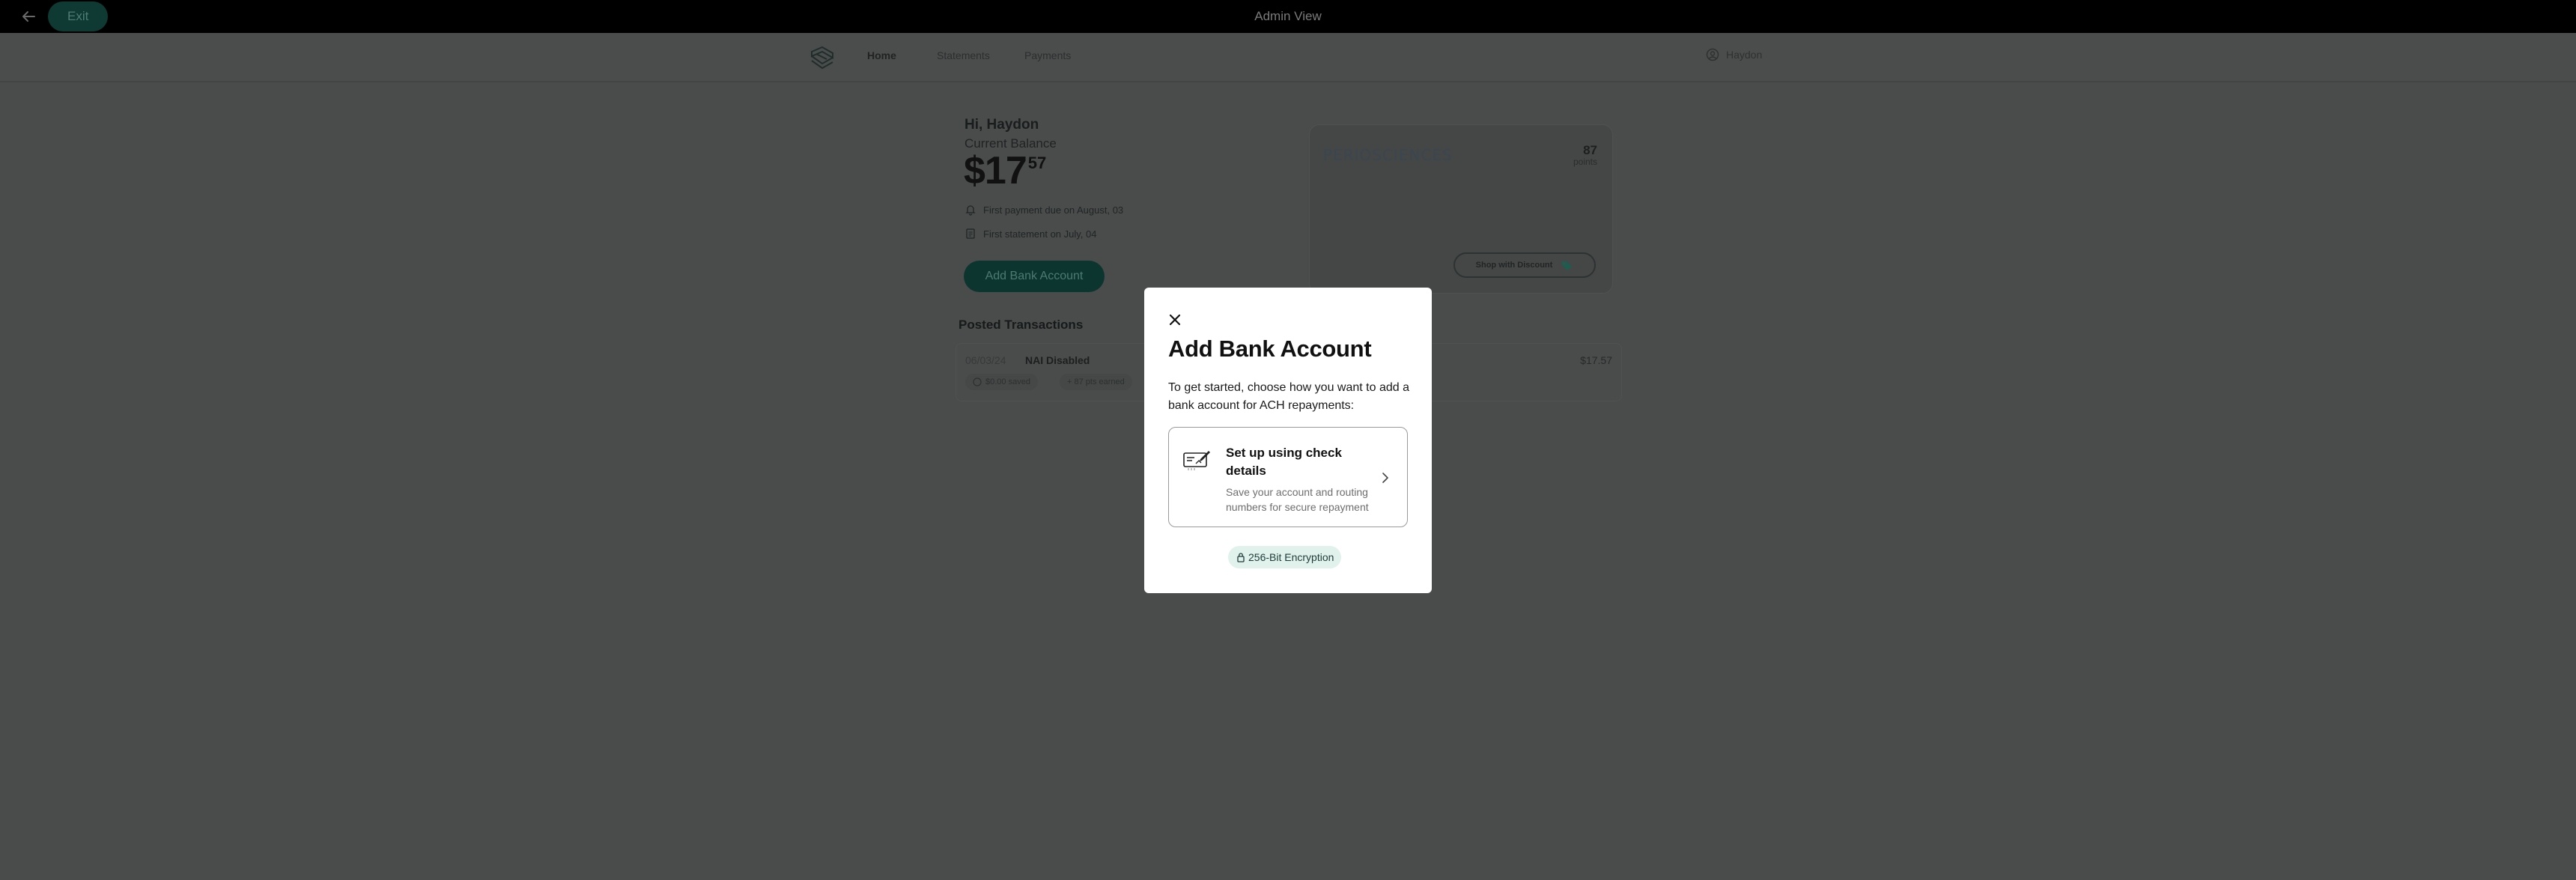 This screenshot has height=880, width=2576. What do you see at coordinates (1288, 57) in the screenshot?
I see `top-nav: Home Statements Payments Haydon` at bounding box center [1288, 57].